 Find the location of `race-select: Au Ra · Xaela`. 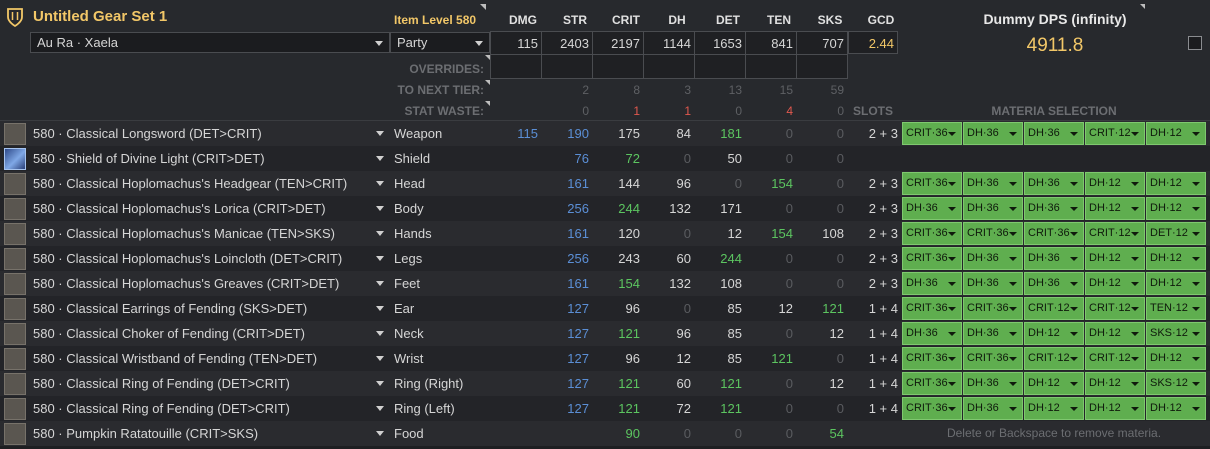

race-select: Au Ra · Xaela is located at coordinates (210, 42).